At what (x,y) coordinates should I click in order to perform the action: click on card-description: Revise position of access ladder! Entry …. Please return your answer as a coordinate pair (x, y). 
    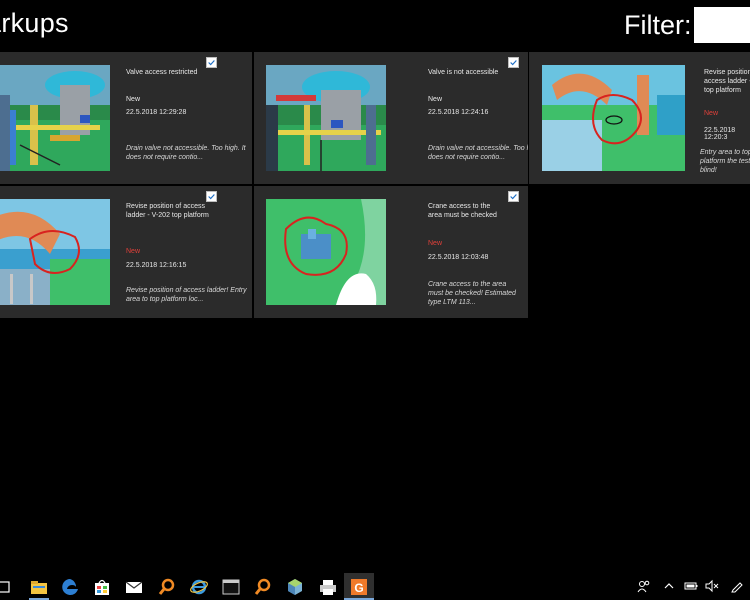
    Looking at the image, I should click on (186, 295).